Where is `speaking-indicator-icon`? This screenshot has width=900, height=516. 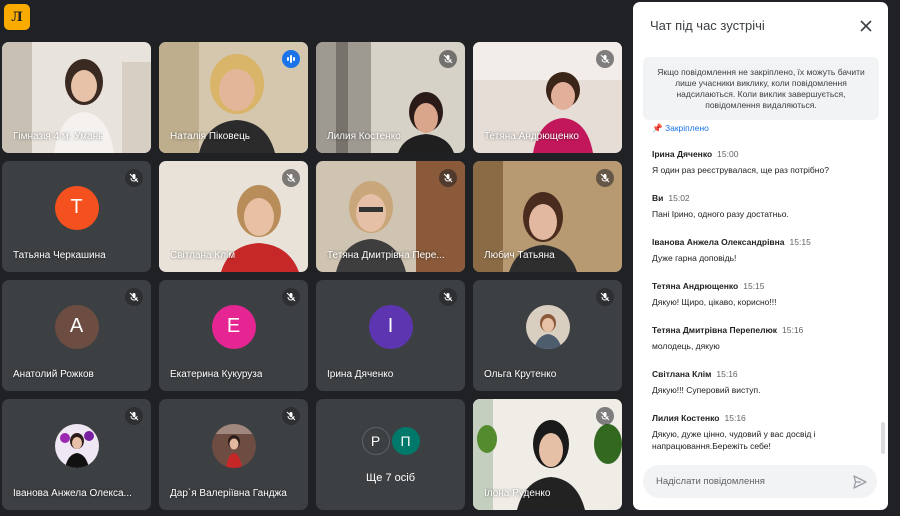 speaking-indicator-icon is located at coordinates (291, 59).